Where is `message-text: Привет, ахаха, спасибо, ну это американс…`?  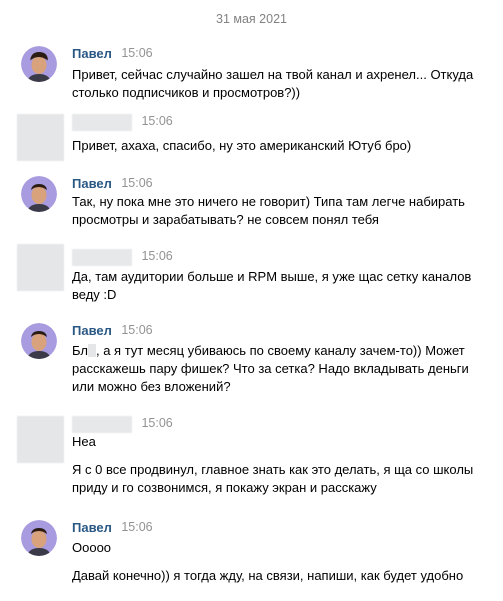 message-text: Привет, ахаха, спасибо, ну это американс… is located at coordinates (242, 145).